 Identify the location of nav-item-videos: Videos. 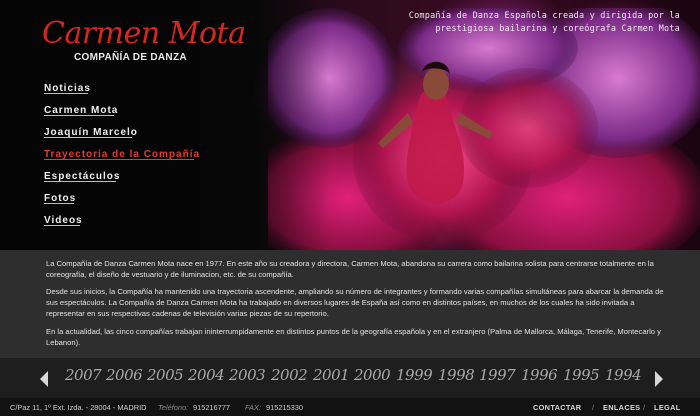
(122, 221).